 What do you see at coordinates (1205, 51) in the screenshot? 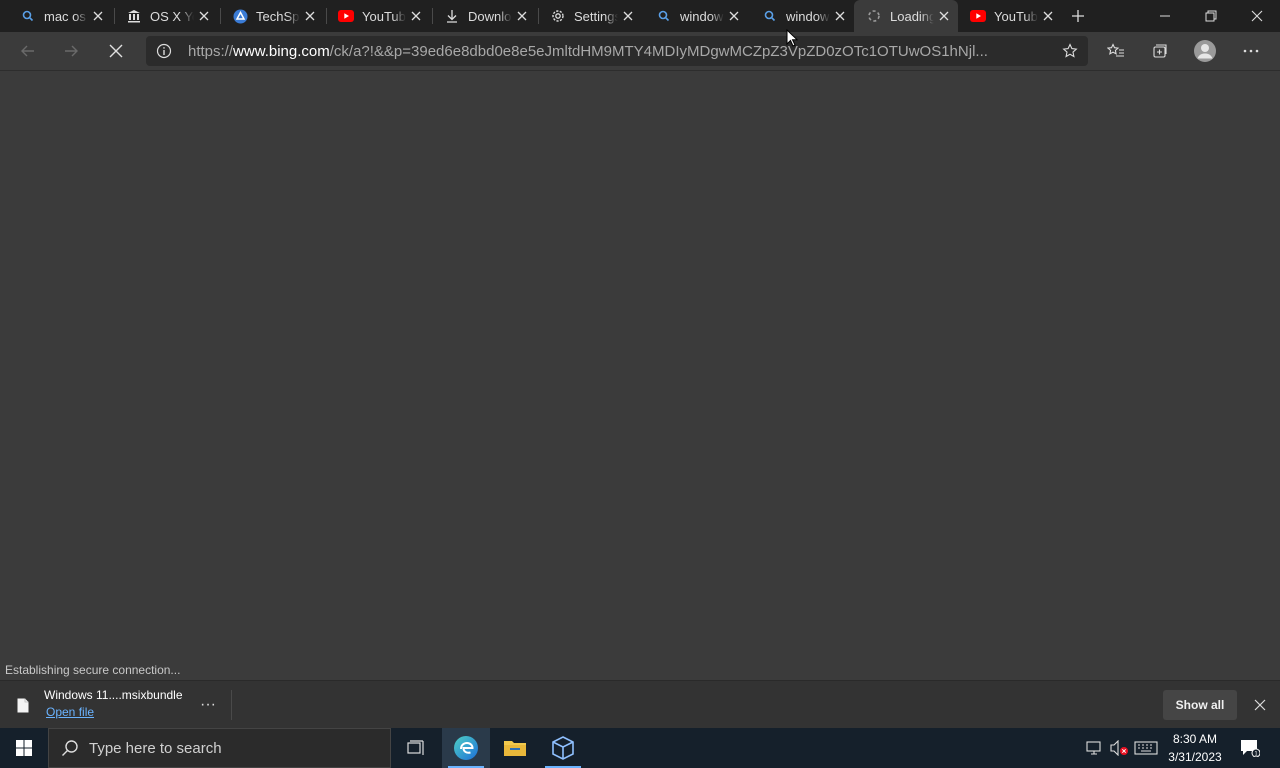
I see `profile-button` at bounding box center [1205, 51].